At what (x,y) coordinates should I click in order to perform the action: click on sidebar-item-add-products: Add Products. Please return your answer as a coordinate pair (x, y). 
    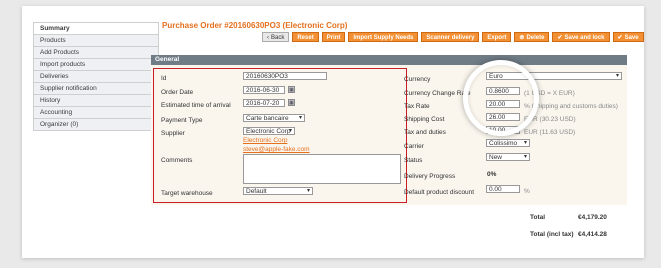
    Looking at the image, I should click on (96, 53).